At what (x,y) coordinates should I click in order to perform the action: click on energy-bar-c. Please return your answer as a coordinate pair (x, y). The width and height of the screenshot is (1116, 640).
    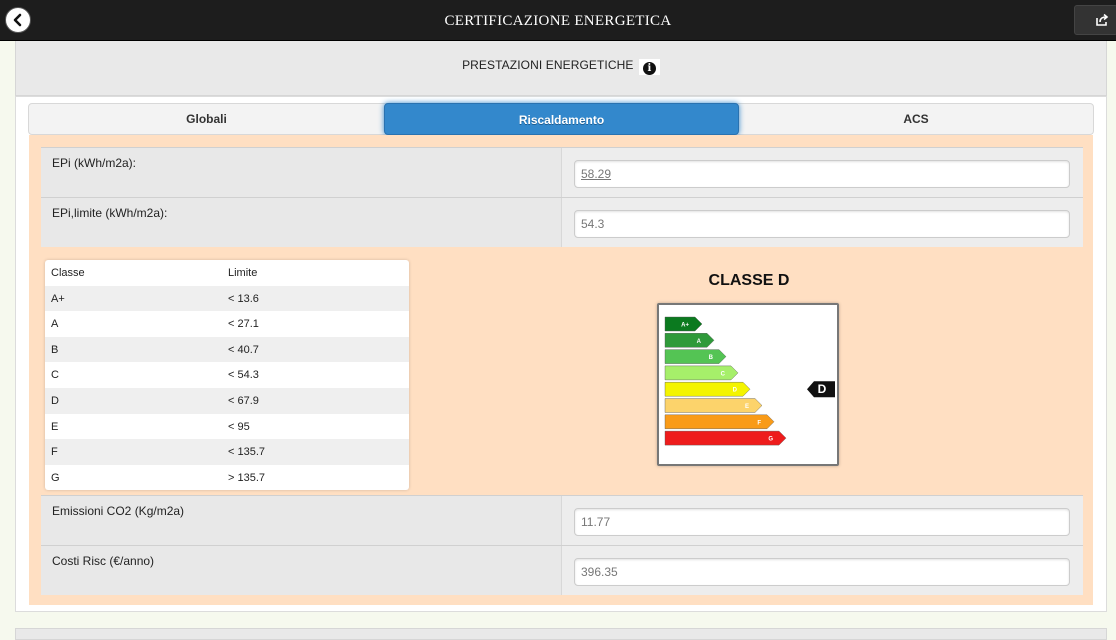
    Looking at the image, I should click on (701, 373).